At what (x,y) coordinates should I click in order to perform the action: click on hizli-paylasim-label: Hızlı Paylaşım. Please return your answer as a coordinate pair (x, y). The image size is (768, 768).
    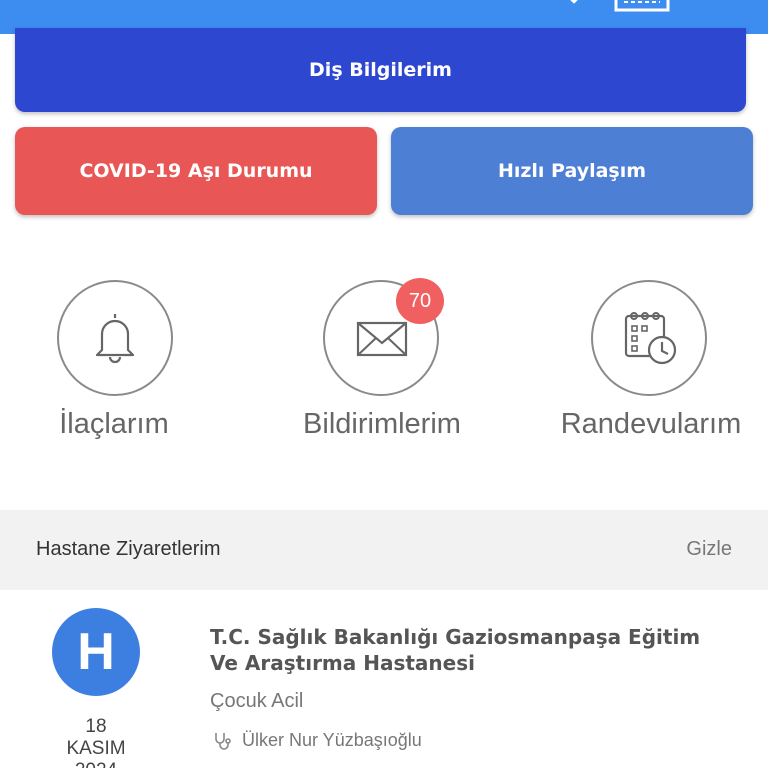
    Looking at the image, I should click on (572, 171).